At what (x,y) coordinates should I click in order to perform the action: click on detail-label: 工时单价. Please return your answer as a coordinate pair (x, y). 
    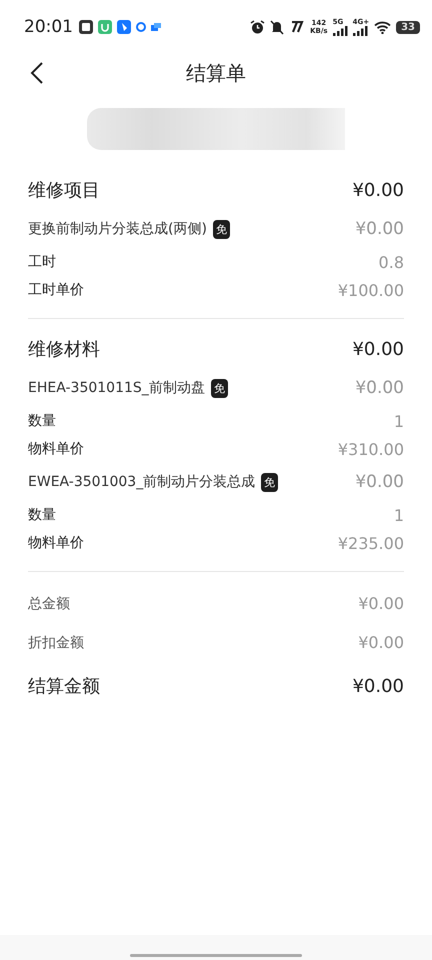
    Looking at the image, I should click on (56, 290).